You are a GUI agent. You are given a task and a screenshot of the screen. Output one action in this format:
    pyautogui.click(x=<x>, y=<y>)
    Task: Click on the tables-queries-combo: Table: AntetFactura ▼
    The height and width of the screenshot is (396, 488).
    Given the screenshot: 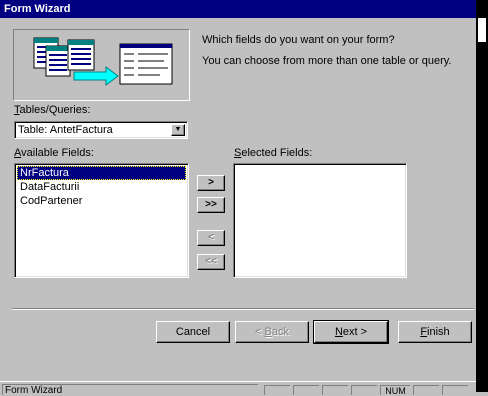 What is the action you would take?
    pyautogui.click(x=101, y=130)
    